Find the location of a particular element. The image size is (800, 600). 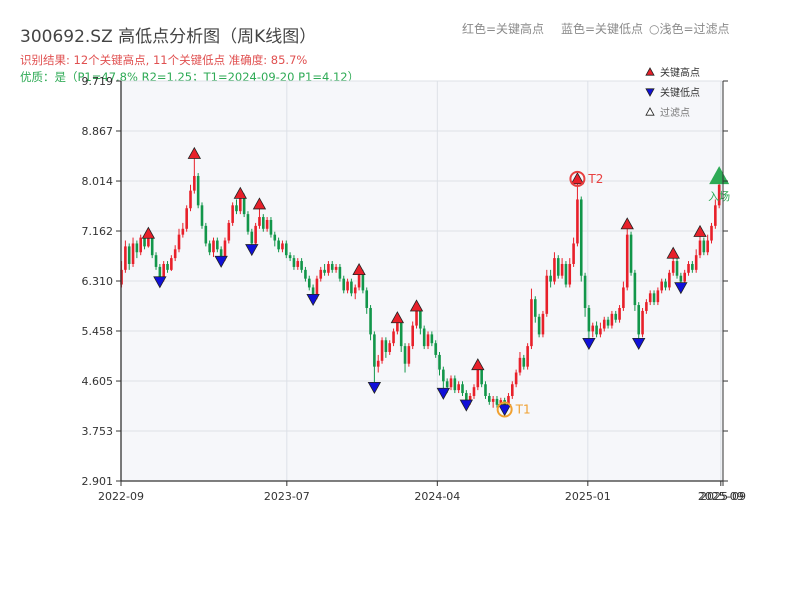

x-tick-label: 2024-04 is located at coordinates (437, 496).